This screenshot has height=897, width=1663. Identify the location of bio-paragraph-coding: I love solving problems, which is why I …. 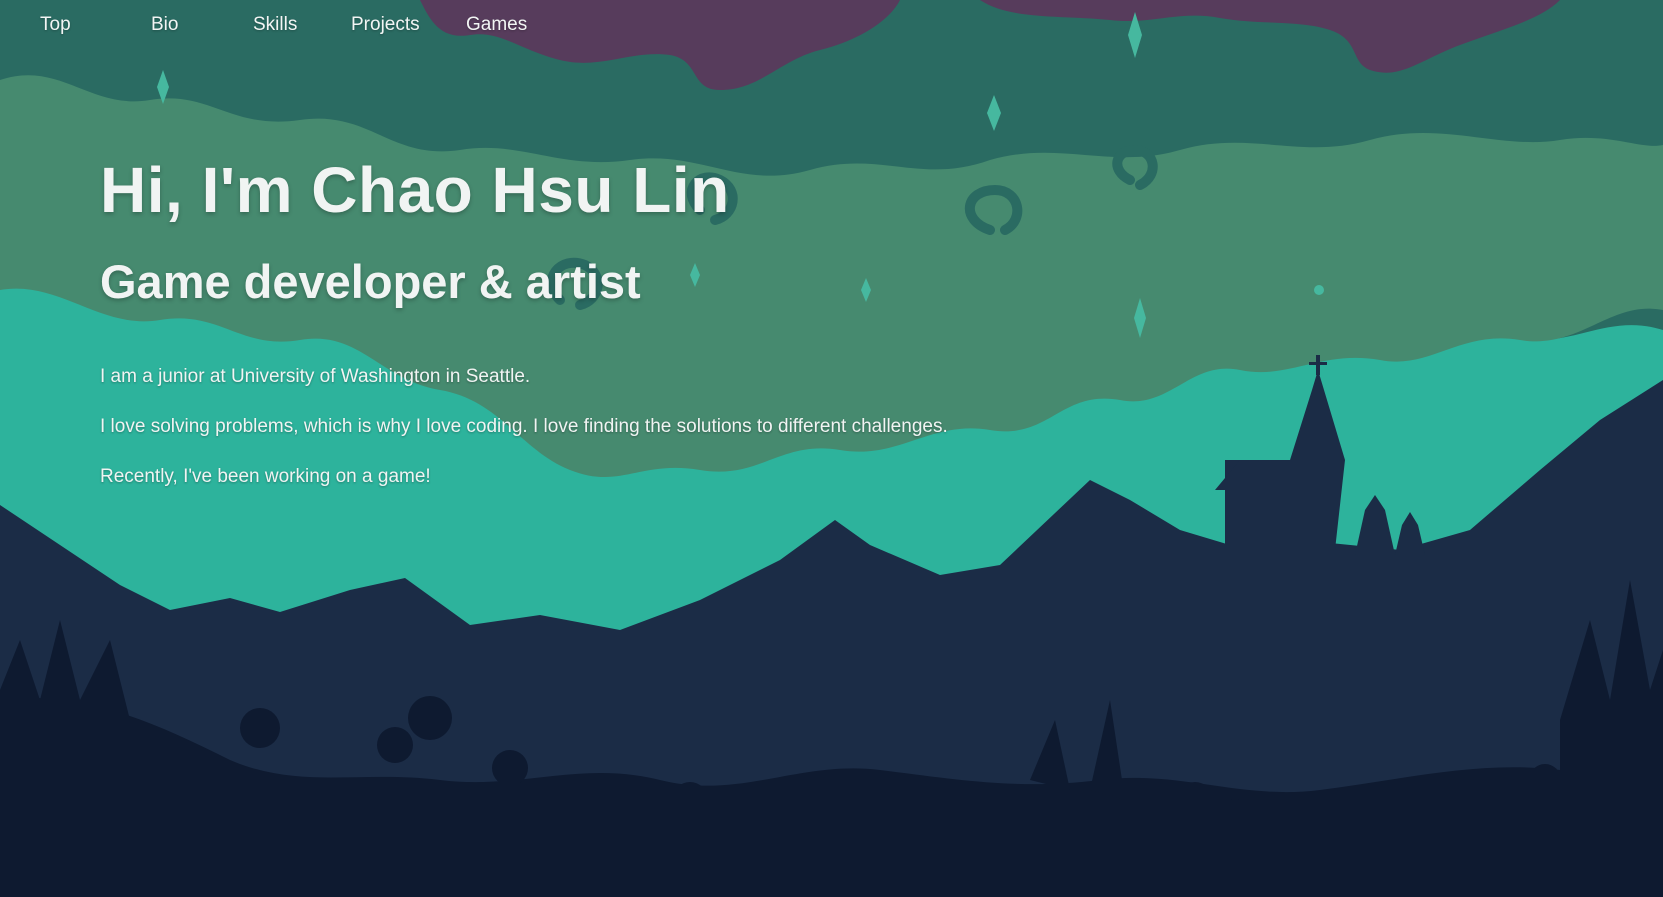
(524, 426).